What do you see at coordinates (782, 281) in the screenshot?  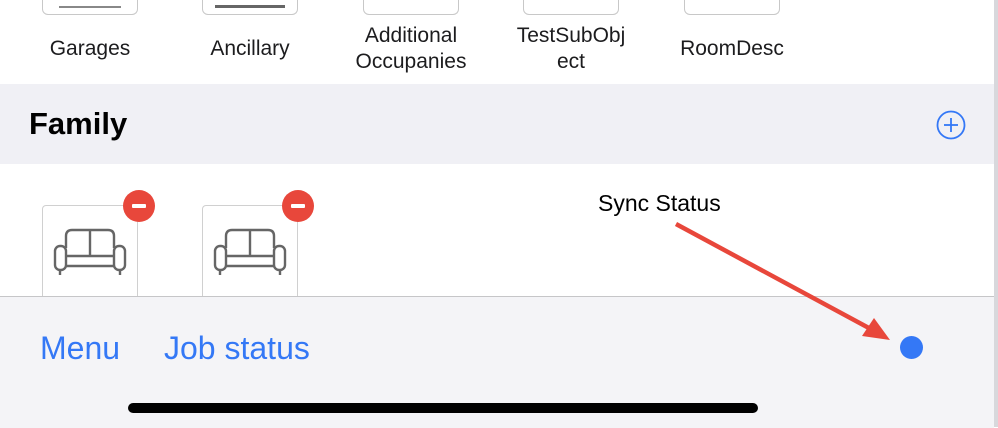 I see `annotation-arrow` at bounding box center [782, 281].